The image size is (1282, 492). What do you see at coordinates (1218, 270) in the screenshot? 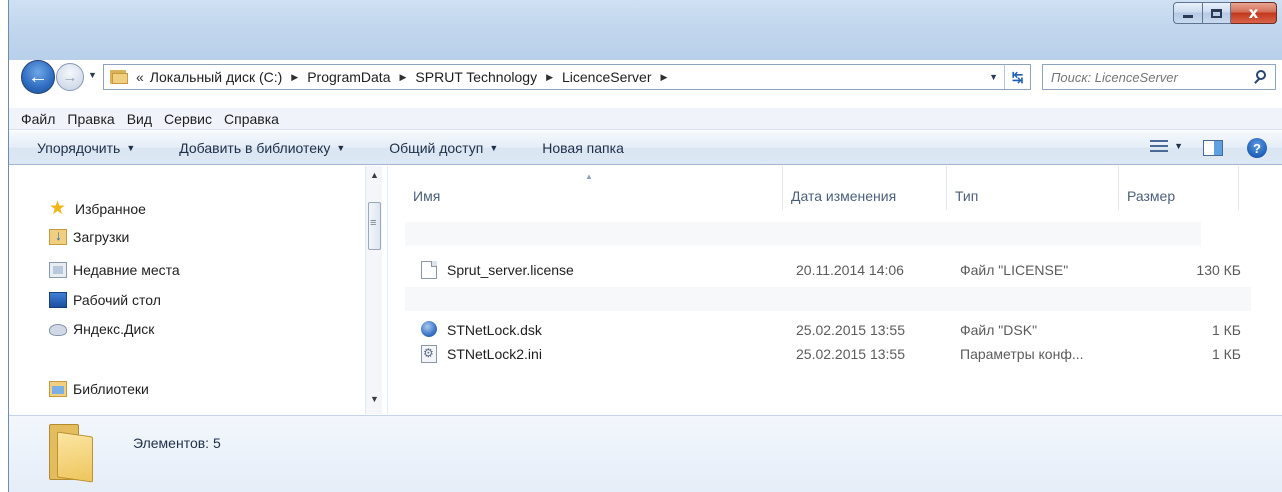
I see `file-size: 130 КБ` at bounding box center [1218, 270].